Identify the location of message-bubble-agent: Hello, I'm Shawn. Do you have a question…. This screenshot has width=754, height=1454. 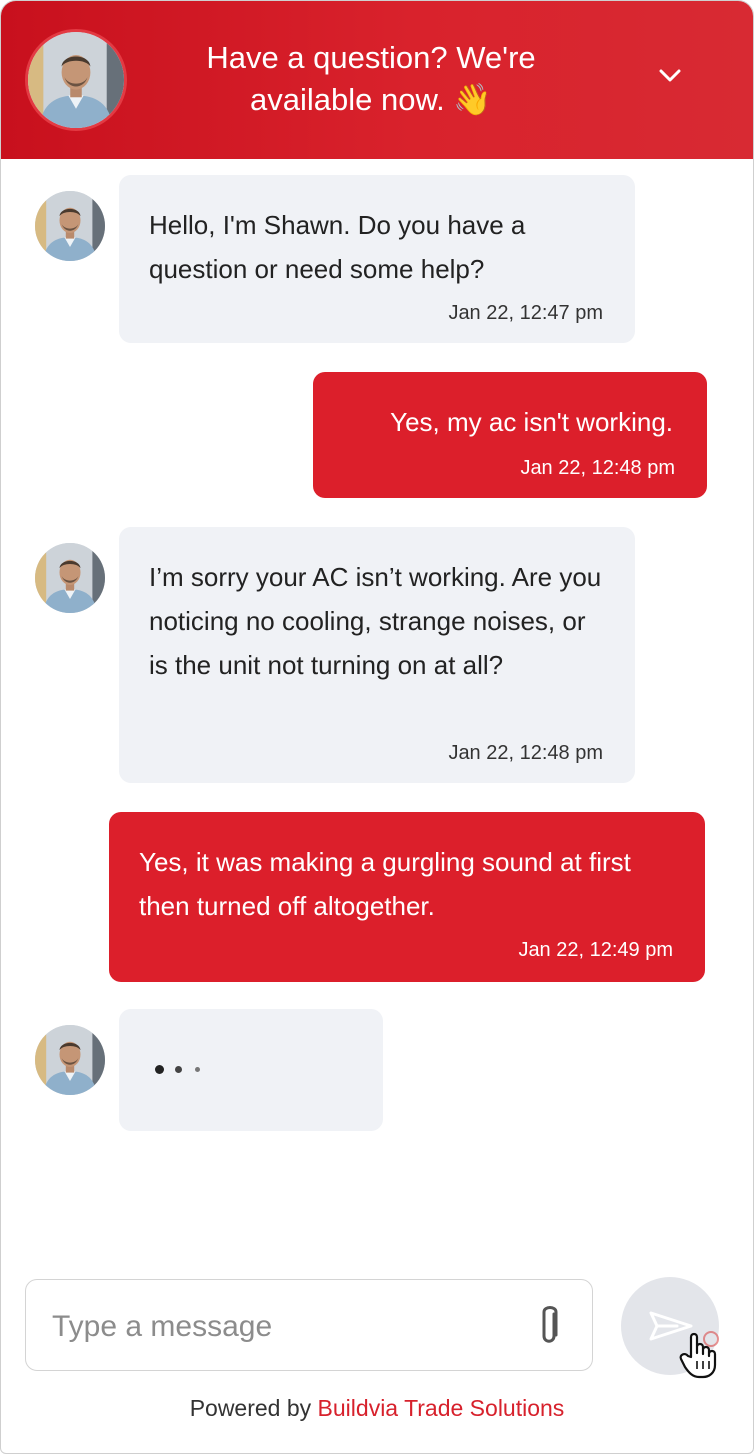
(377, 259).